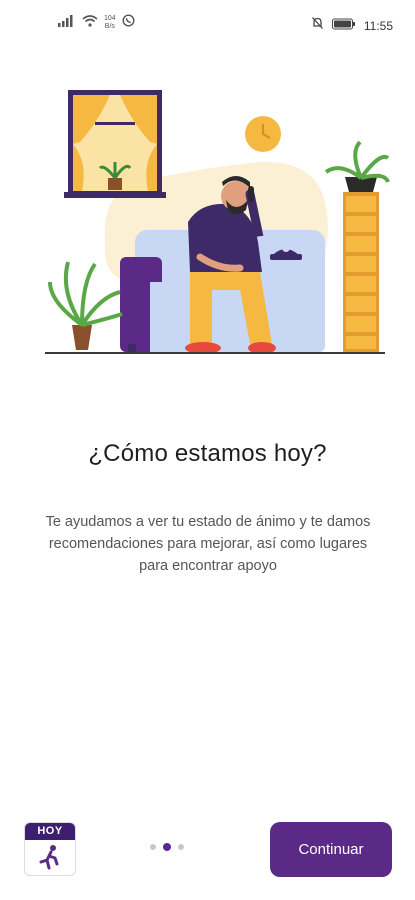 The height and width of the screenshot is (900, 415). Describe the element at coordinates (90, 23) in the screenshot. I see `wifi-icon` at that location.